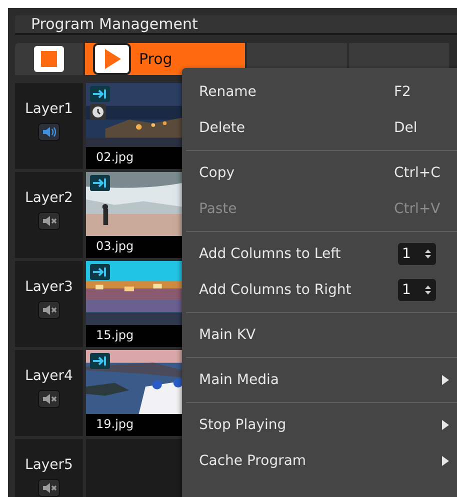  Describe the element at coordinates (134, 126) in the screenshot. I see `media-clip: 02.jpg` at that location.